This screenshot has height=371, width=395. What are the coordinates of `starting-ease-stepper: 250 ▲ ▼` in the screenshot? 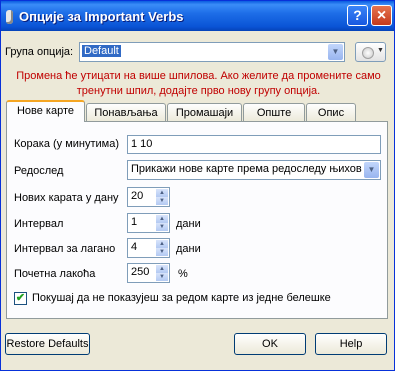 It's located at (148, 273).